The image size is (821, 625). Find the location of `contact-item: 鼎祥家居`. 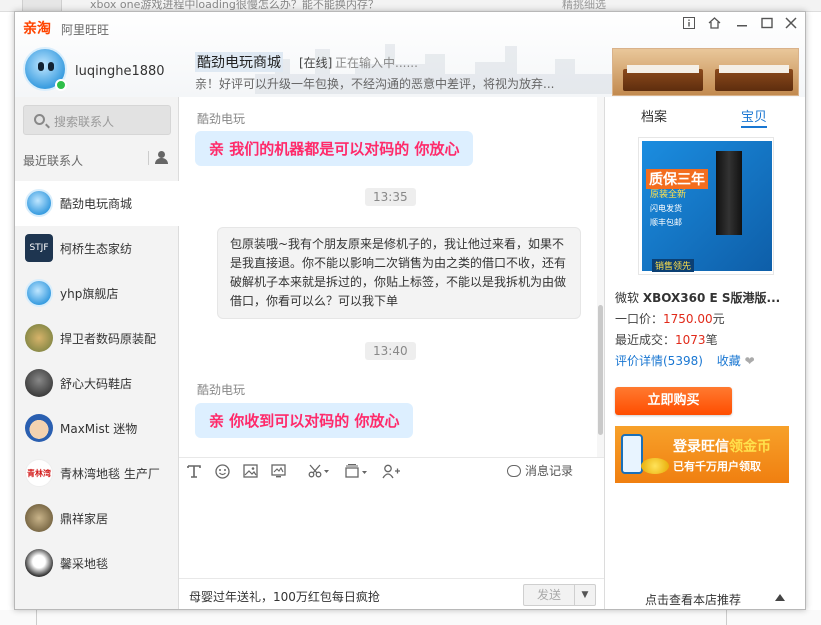

contact-item: 鼎祥家居 is located at coordinates (97, 518).